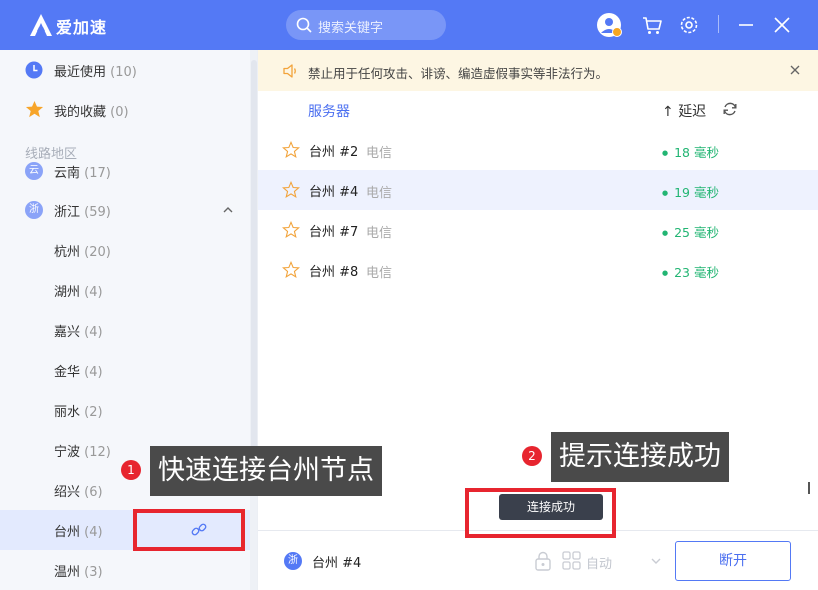 The height and width of the screenshot is (590, 818). Describe the element at coordinates (67, 212) in the screenshot. I see `sidebar-item-label: 浙江` at that location.